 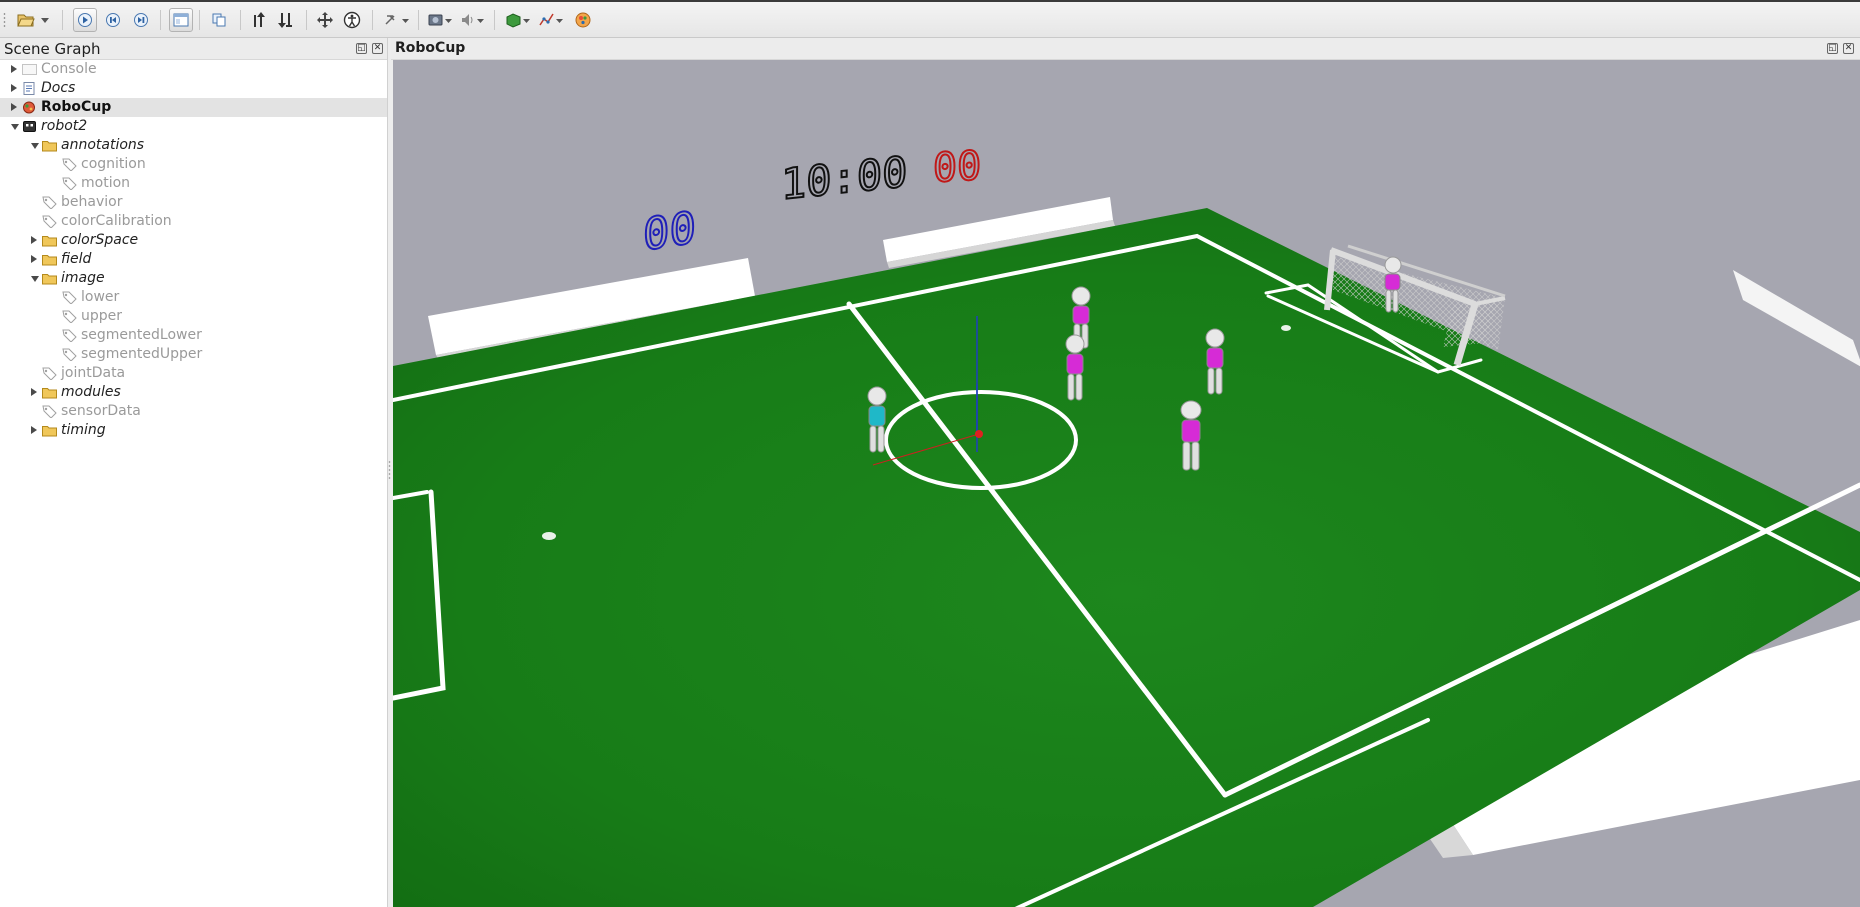 What do you see at coordinates (106, 183) in the screenshot?
I see `tree-item-label: motion` at bounding box center [106, 183].